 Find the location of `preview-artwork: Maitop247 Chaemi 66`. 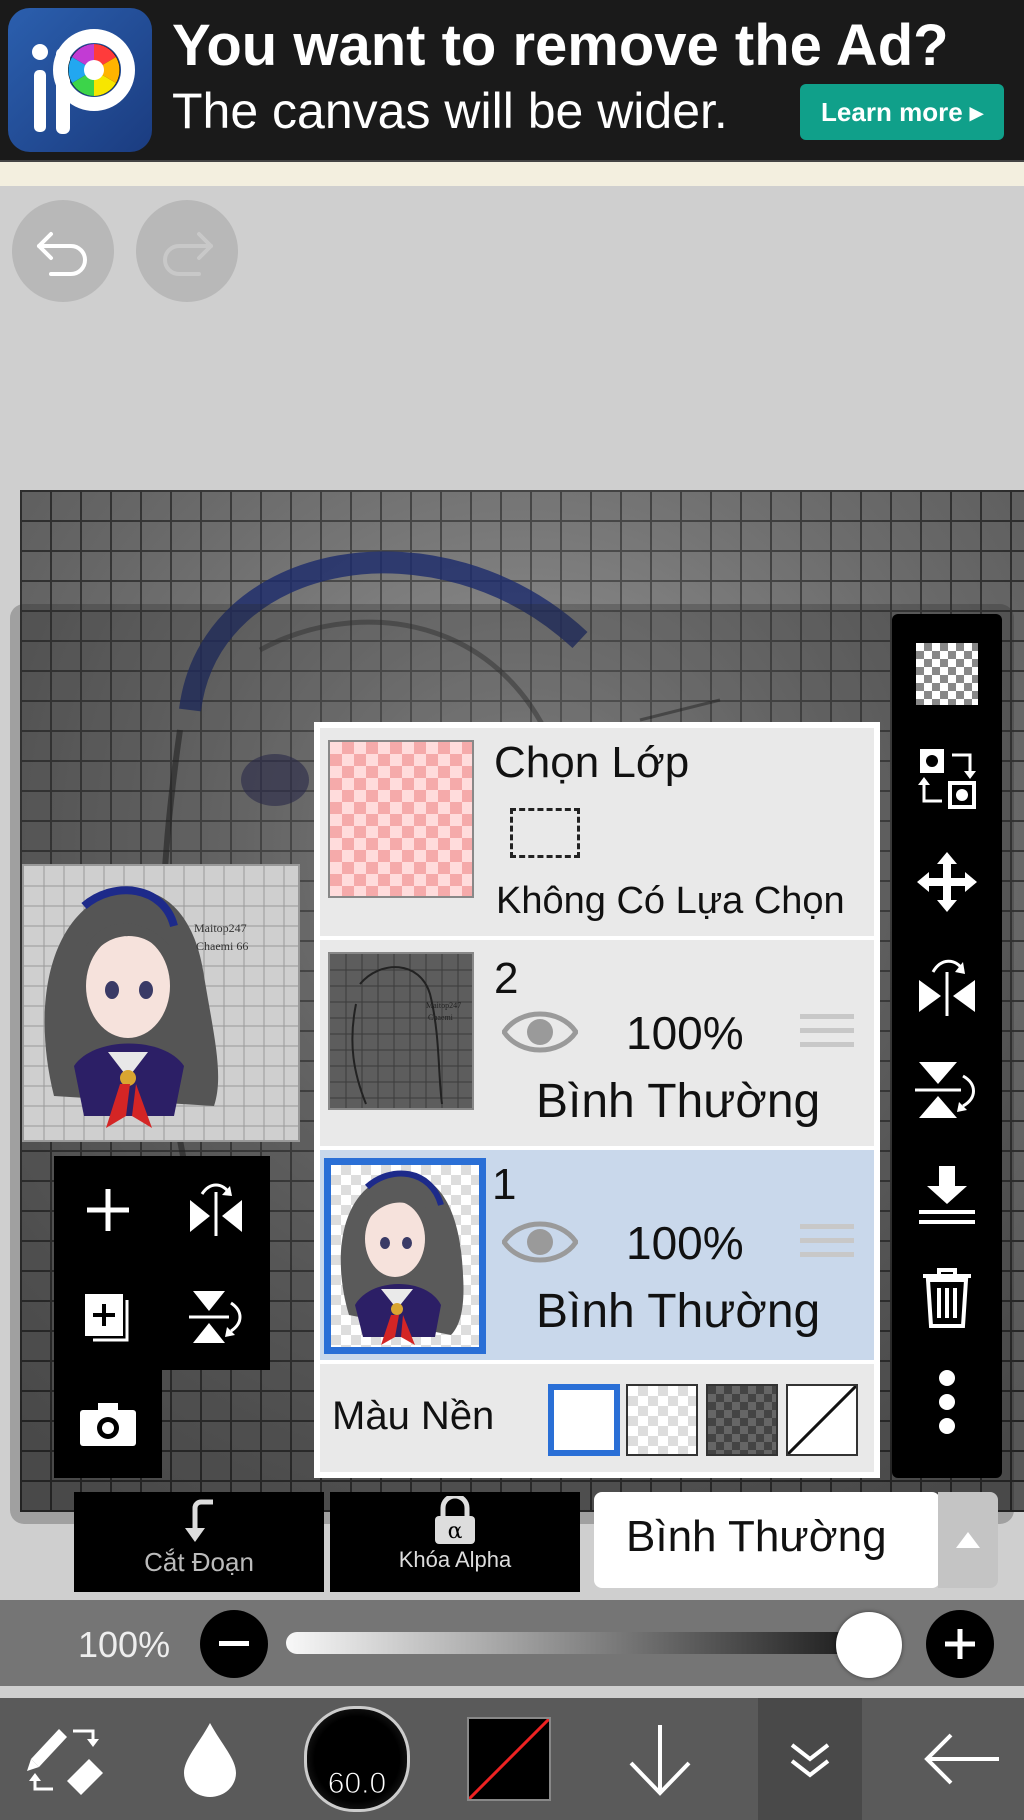

preview-artwork: Maitop247 Chaemi 66 is located at coordinates (161, 1003).